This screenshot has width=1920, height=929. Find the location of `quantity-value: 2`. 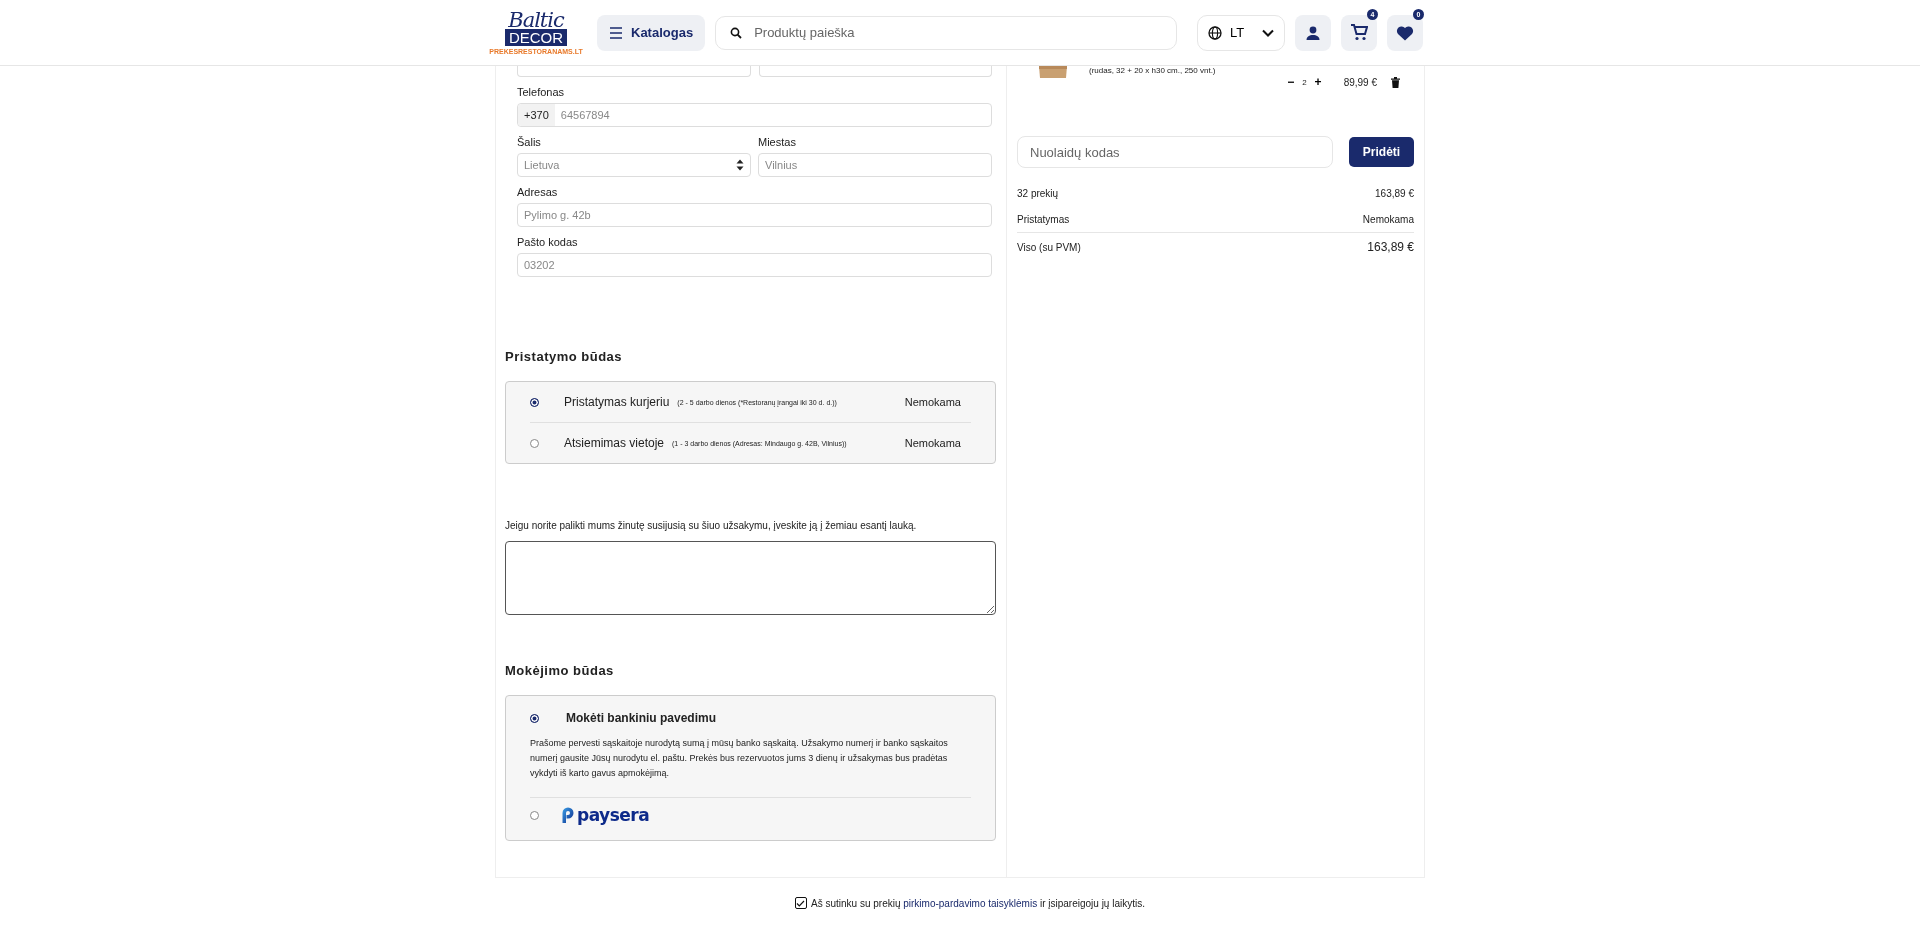

quantity-value: 2 is located at coordinates (1304, 82).